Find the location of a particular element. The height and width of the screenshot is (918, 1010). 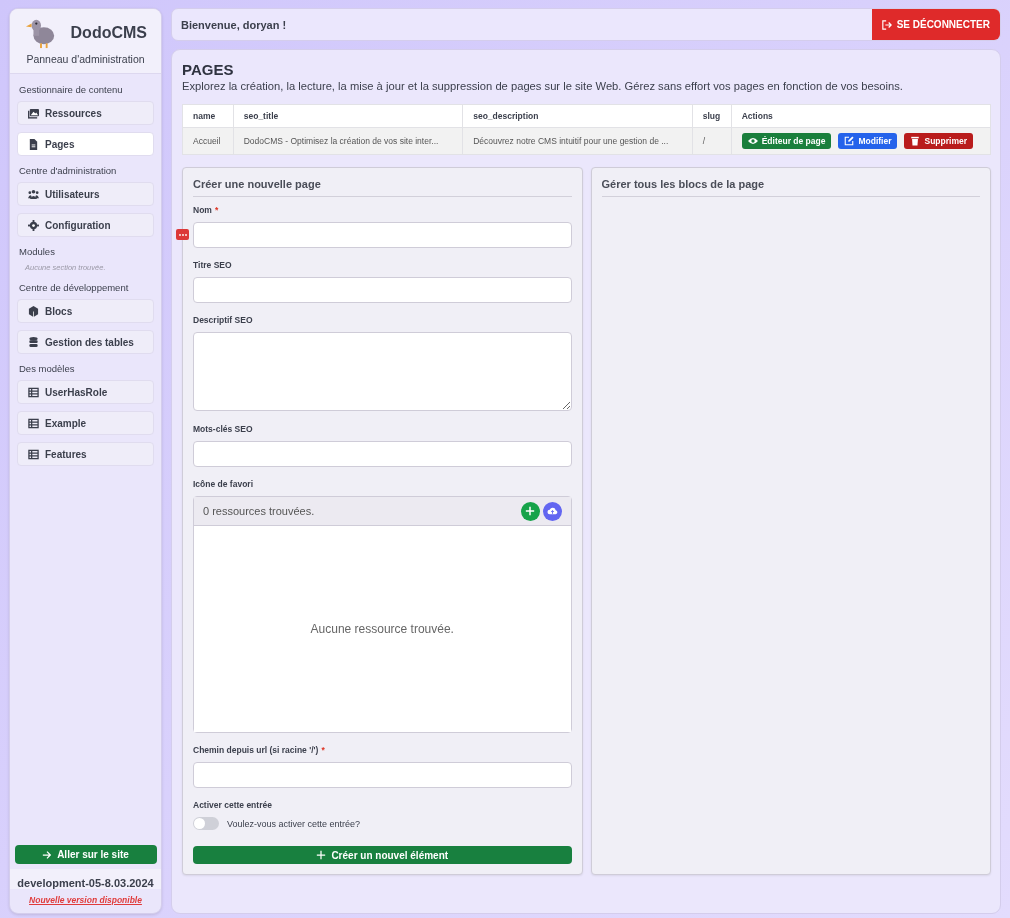

logout-button: SE DÉCONNECTER is located at coordinates (935, 24).